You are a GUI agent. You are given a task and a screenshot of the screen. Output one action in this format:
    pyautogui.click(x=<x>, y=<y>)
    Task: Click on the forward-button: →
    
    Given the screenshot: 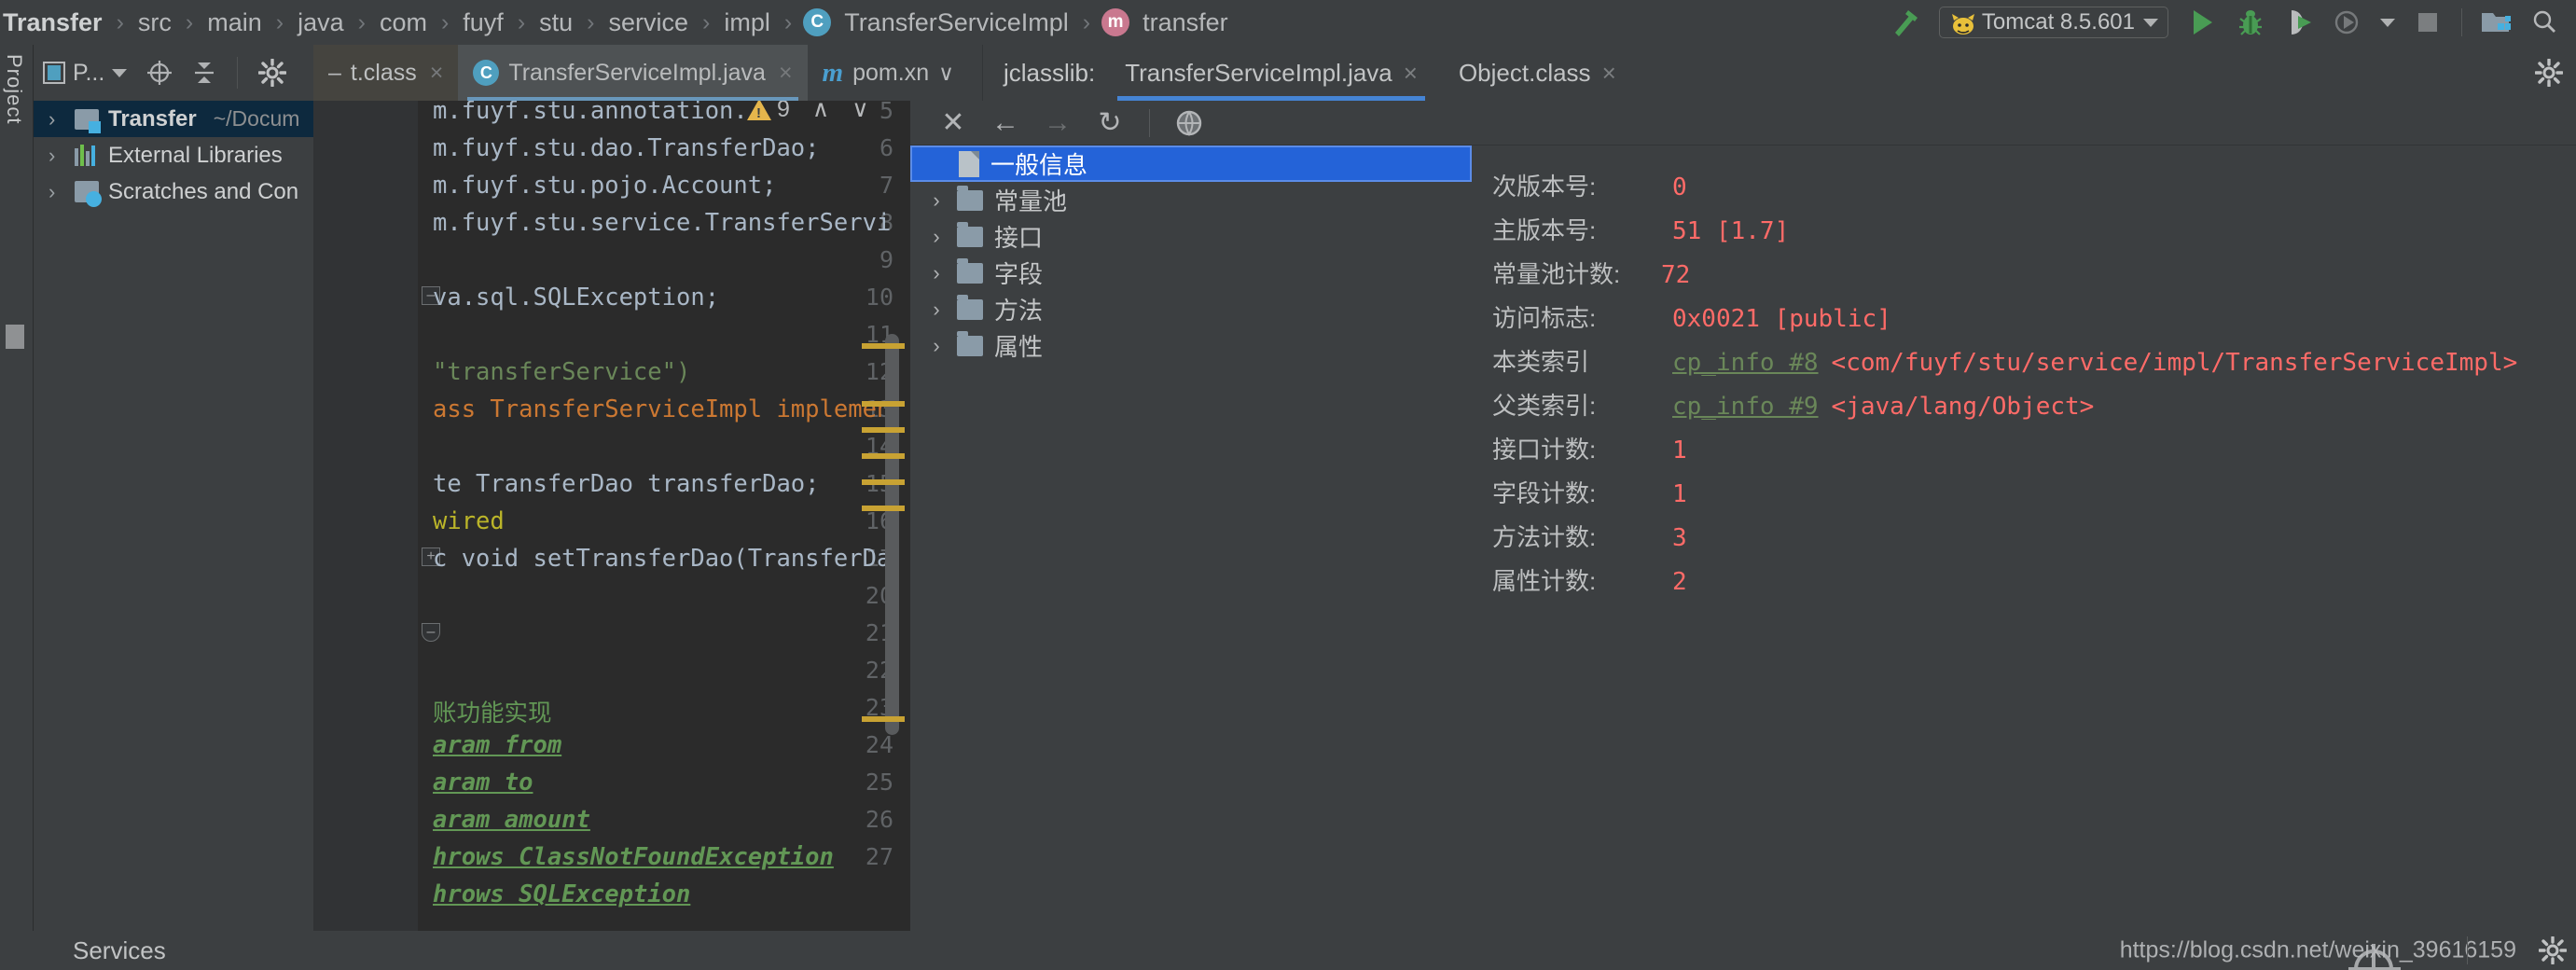 What is the action you would take?
    pyautogui.click(x=1058, y=123)
    